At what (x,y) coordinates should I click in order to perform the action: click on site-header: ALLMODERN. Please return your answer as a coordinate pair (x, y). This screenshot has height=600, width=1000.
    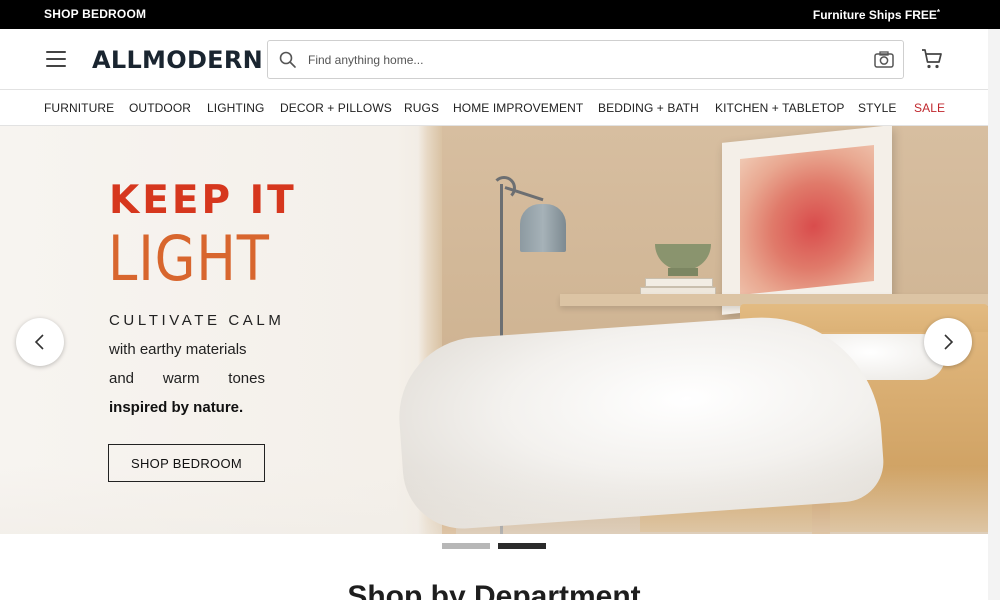
    Looking at the image, I should click on (494, 59).